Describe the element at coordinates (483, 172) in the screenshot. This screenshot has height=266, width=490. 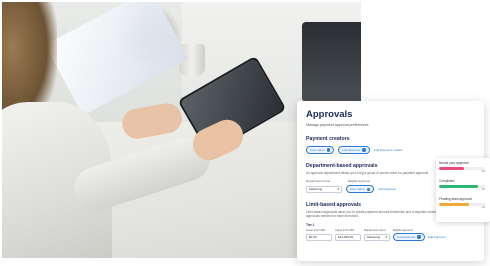
I see `status-count: 2/4` at that location.